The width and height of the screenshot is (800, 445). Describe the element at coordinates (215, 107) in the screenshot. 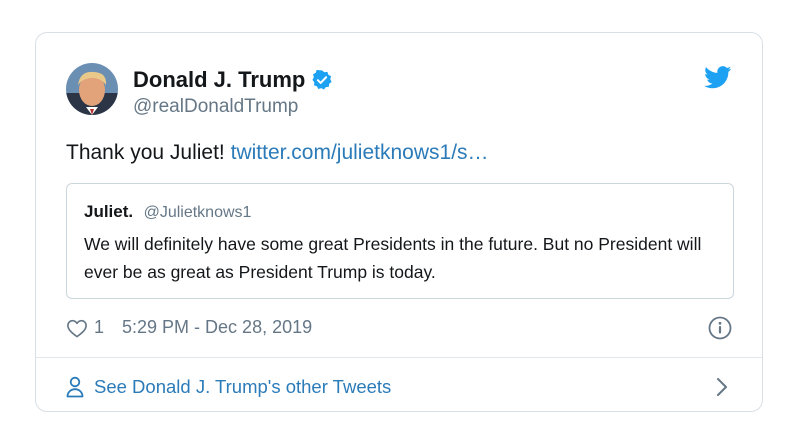

I see `author-handle: @realDonaldTrump` at that location.